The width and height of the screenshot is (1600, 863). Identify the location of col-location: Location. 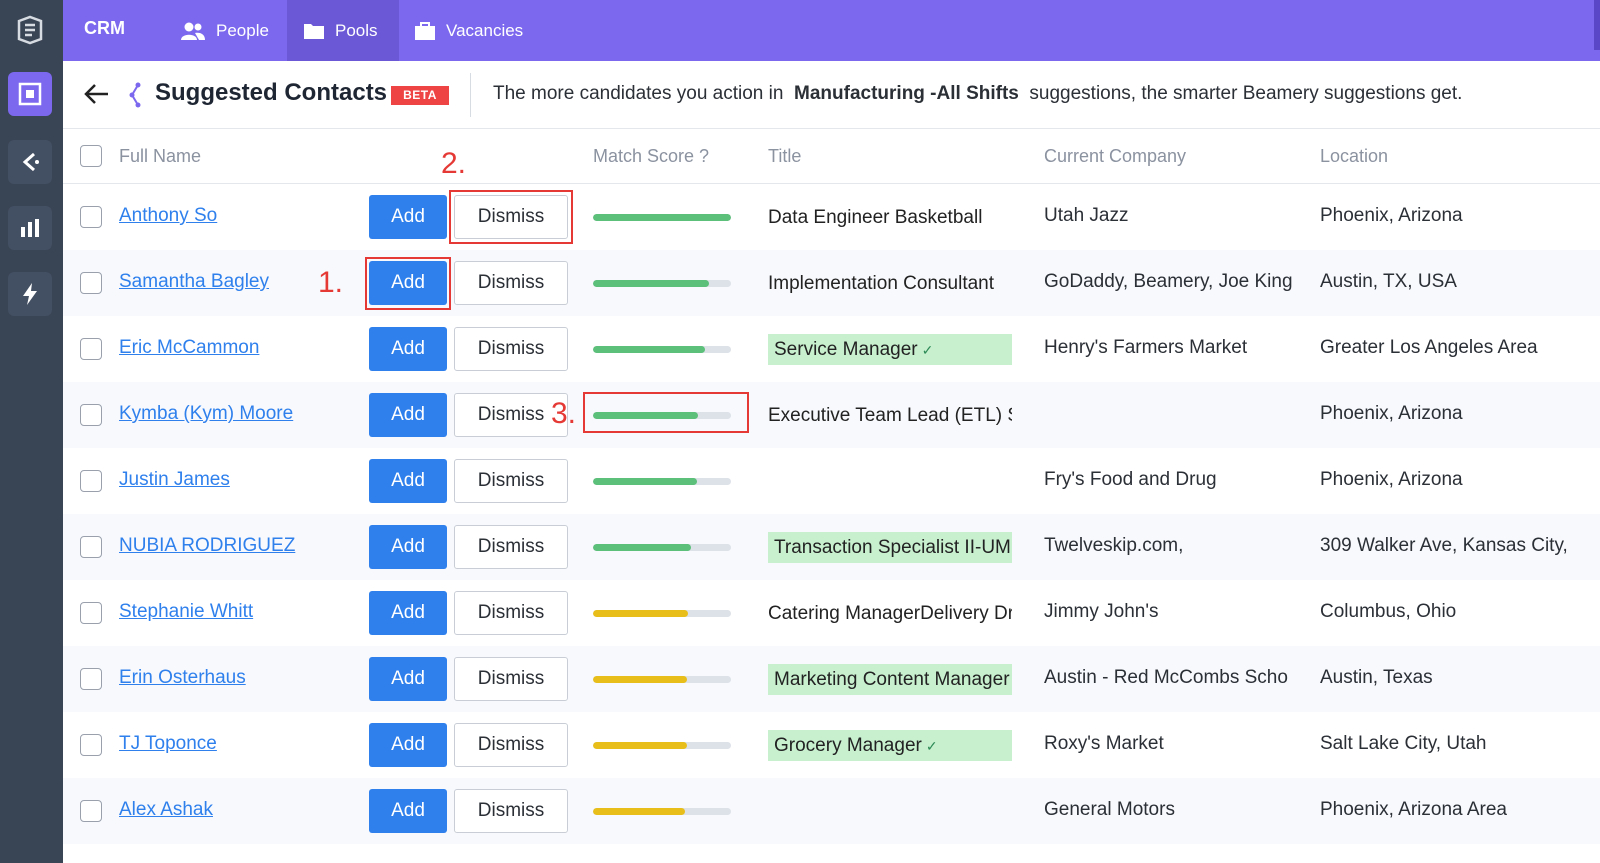
(1354, 156).